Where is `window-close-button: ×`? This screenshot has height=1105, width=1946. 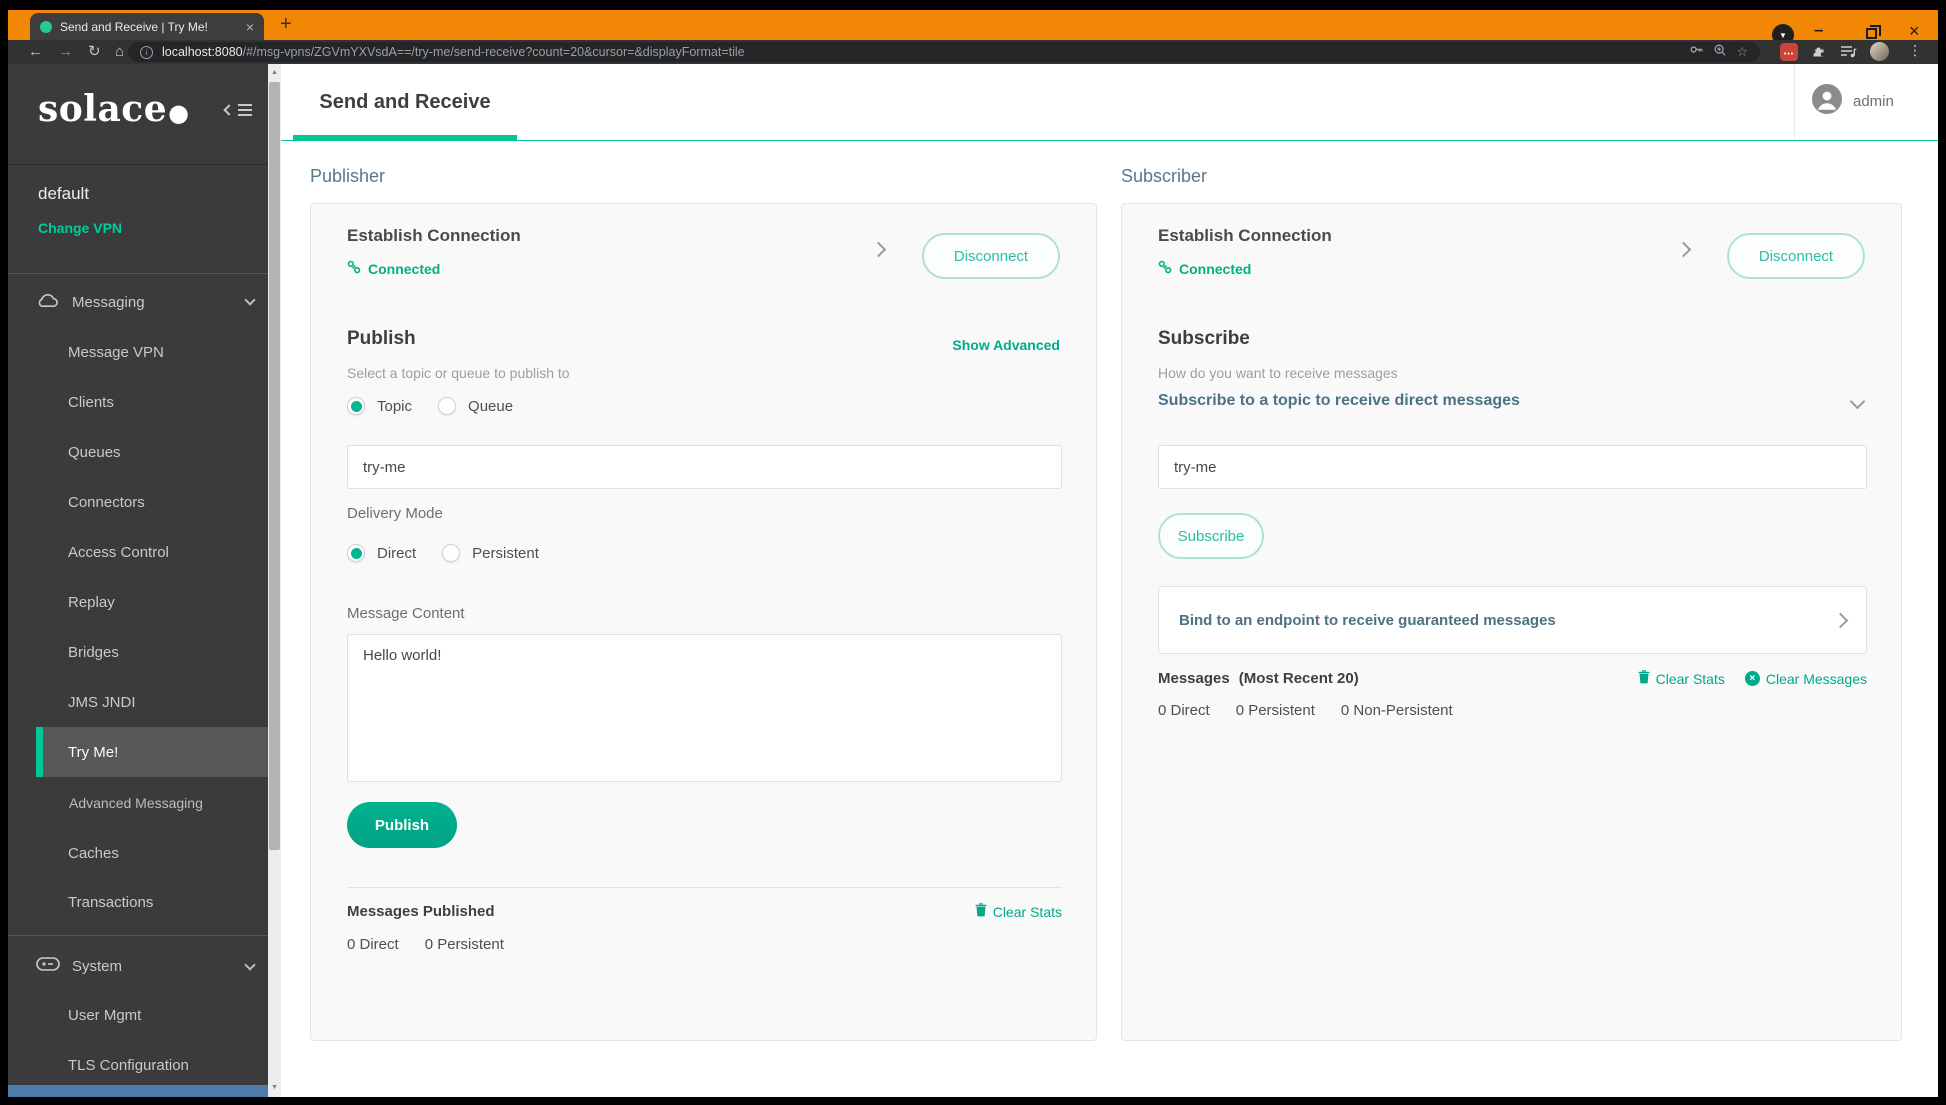
window-close-button: × is located at coordinates (1914, 31).